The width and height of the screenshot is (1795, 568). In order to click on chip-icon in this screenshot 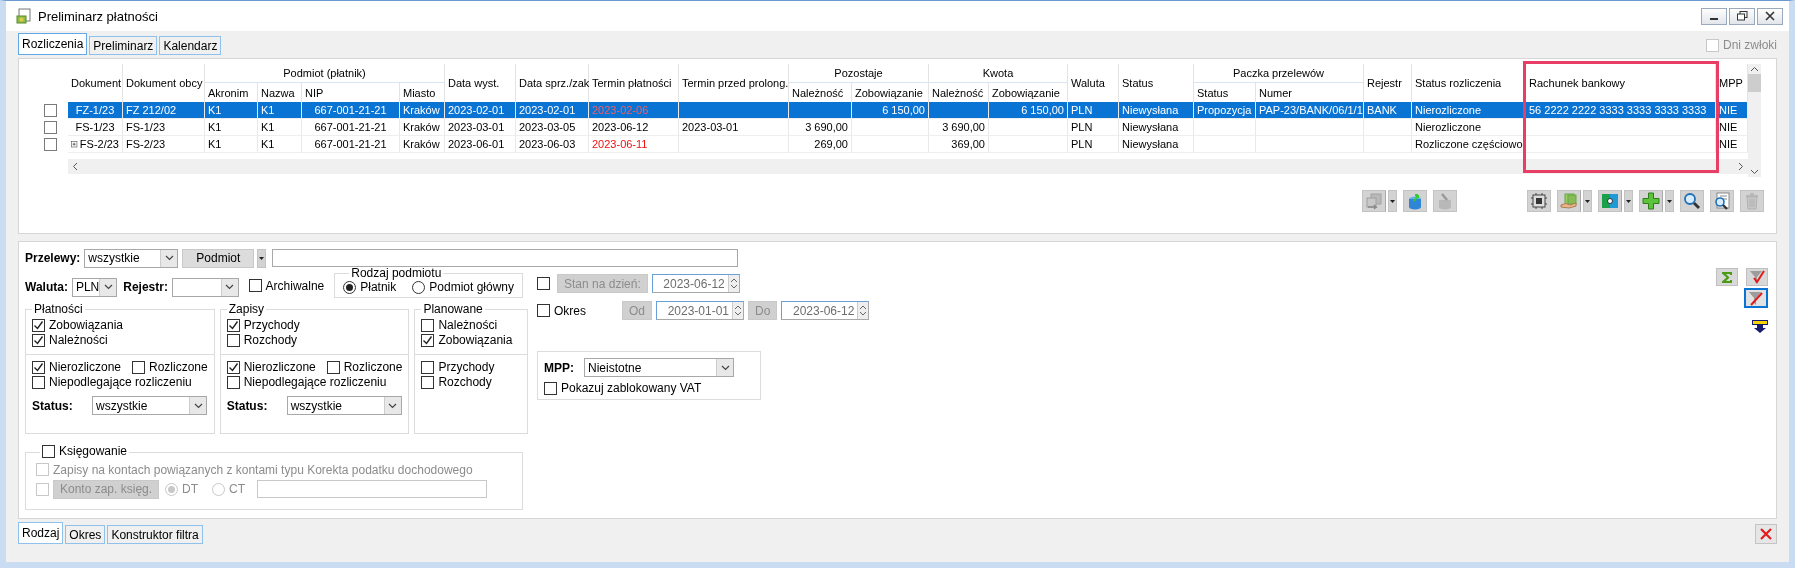, I will do `click(1539, 201)`.